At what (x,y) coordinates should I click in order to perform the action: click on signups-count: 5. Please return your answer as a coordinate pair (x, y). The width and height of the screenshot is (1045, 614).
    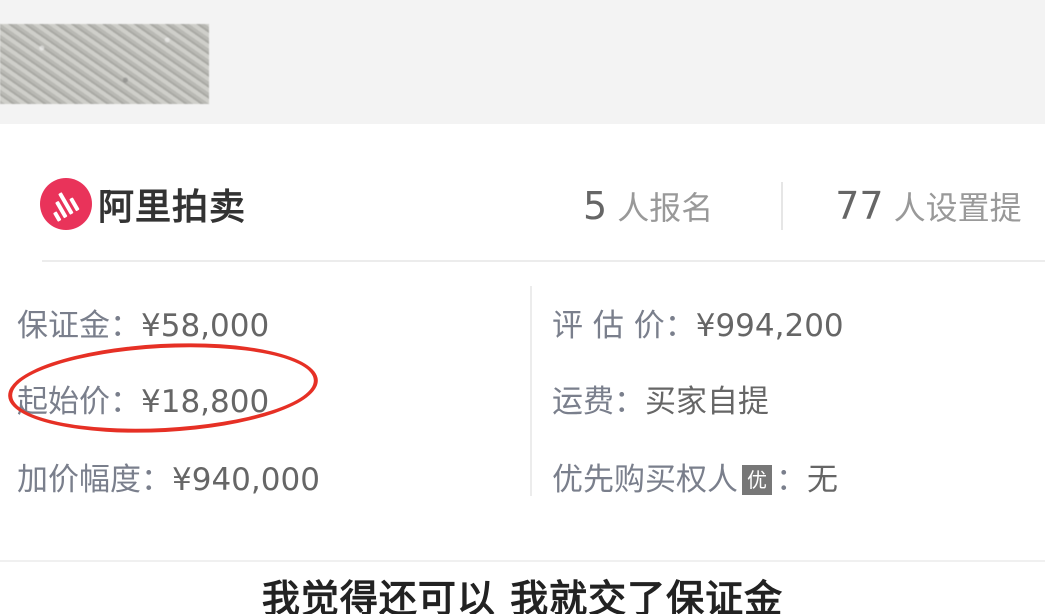
    Looking at the image, I should click on (595, 206).